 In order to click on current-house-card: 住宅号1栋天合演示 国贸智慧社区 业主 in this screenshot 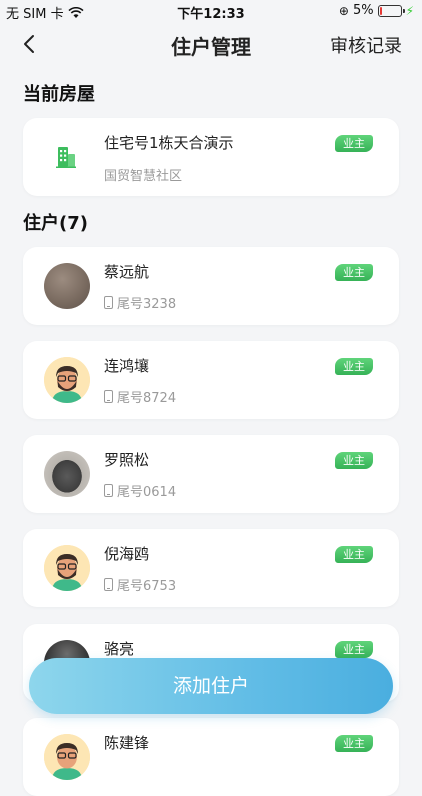, I will do `click(211, 157)`.